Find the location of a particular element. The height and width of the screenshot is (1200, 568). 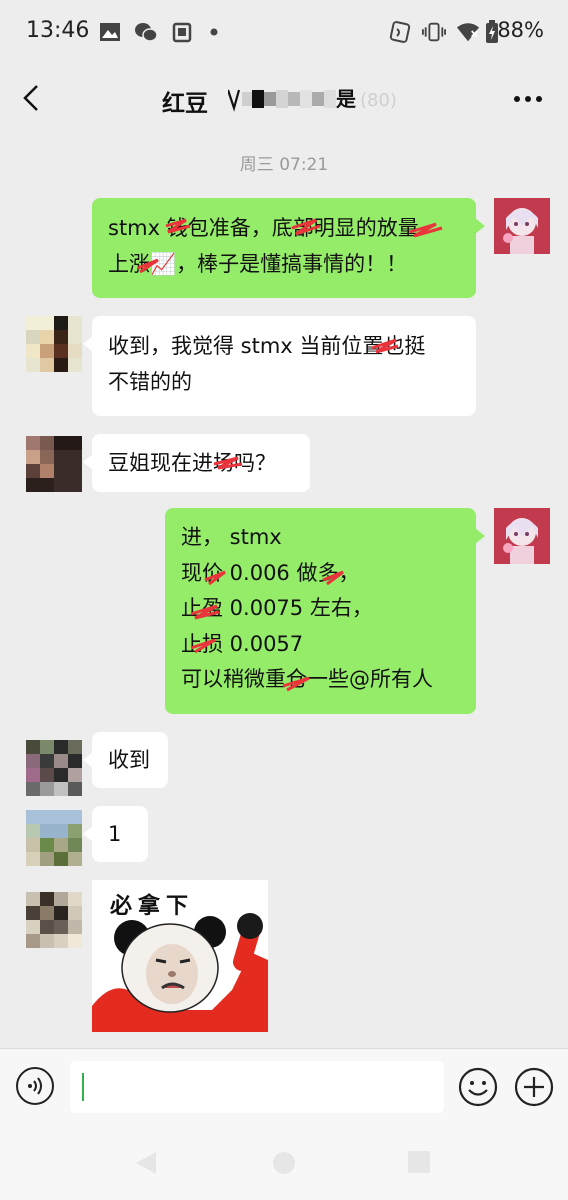

back-button is located at coordinates (32, 98).